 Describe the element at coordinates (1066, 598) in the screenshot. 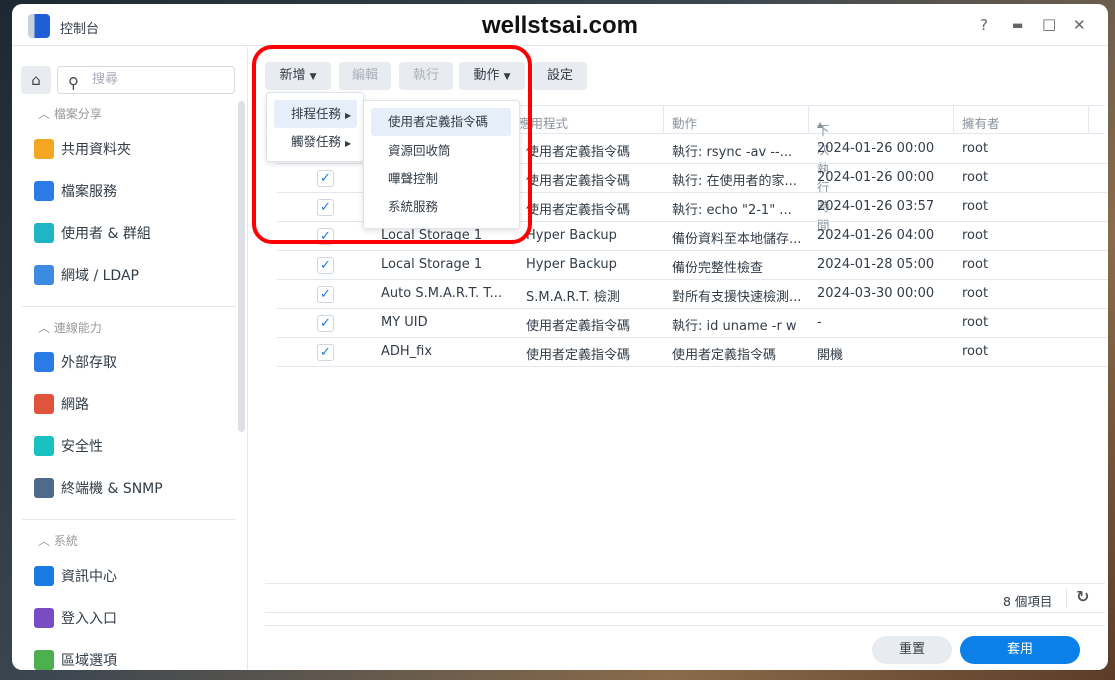

I see `footer-separator` at that location.